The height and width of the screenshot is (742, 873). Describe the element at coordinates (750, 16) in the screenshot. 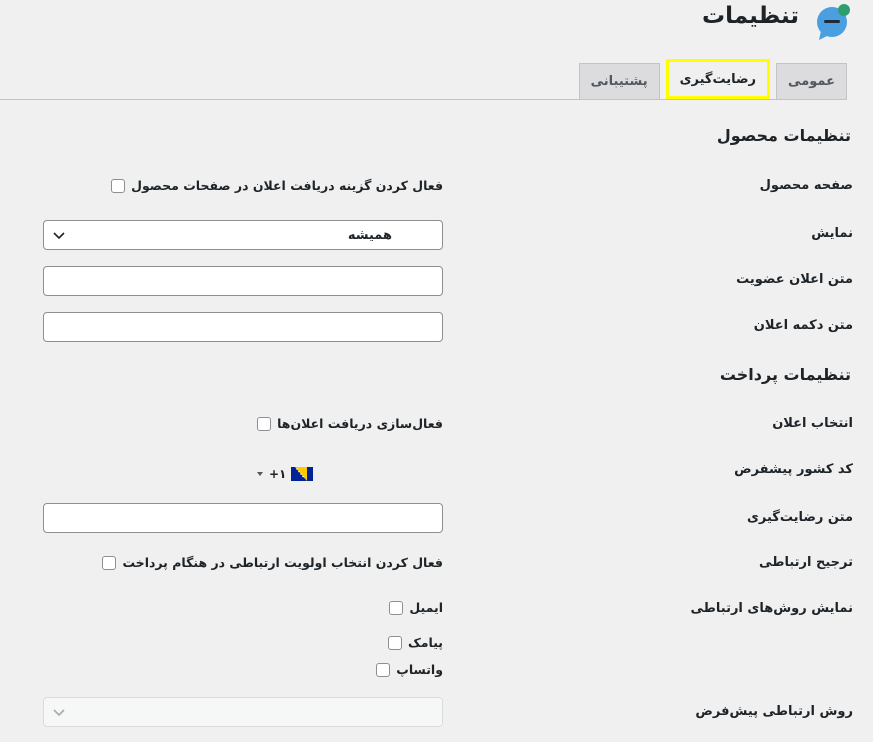

I see `page-title: تنظیمات` at that location.